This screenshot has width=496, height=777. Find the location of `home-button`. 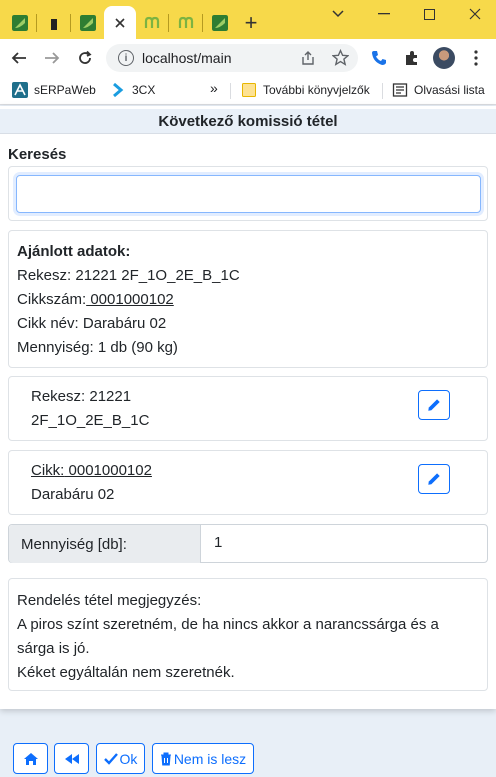

home-button is located at coordinates (30, 758).